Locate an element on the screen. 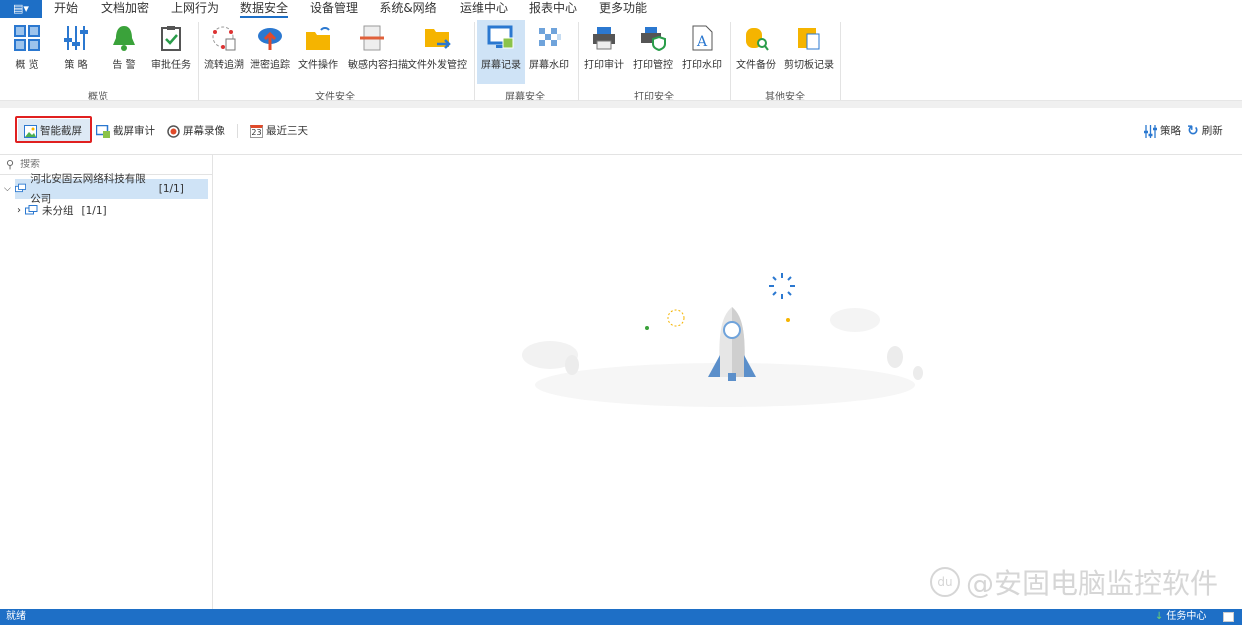  policy-button: 策 略 is located at coordinates (76, 52).